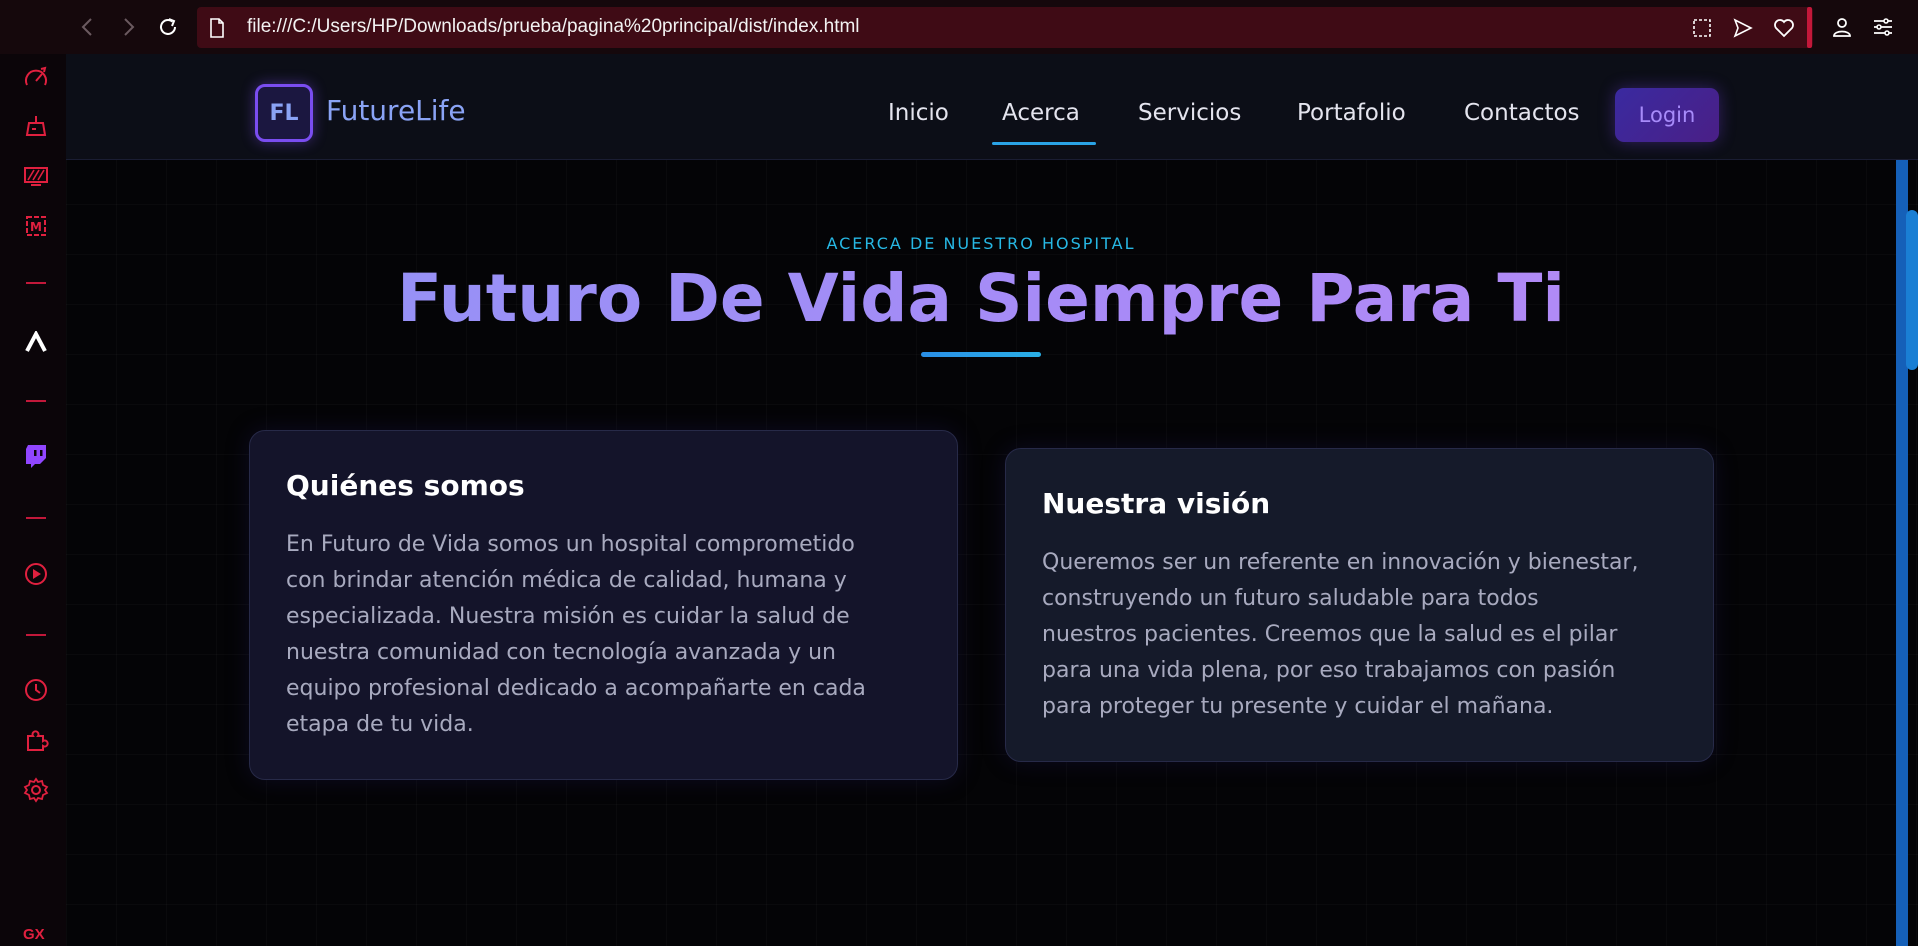  What do you see at coordinates (1809, 27) in the screenshot?
I see `address-bar-accent` at bounding box center [1809, 27].